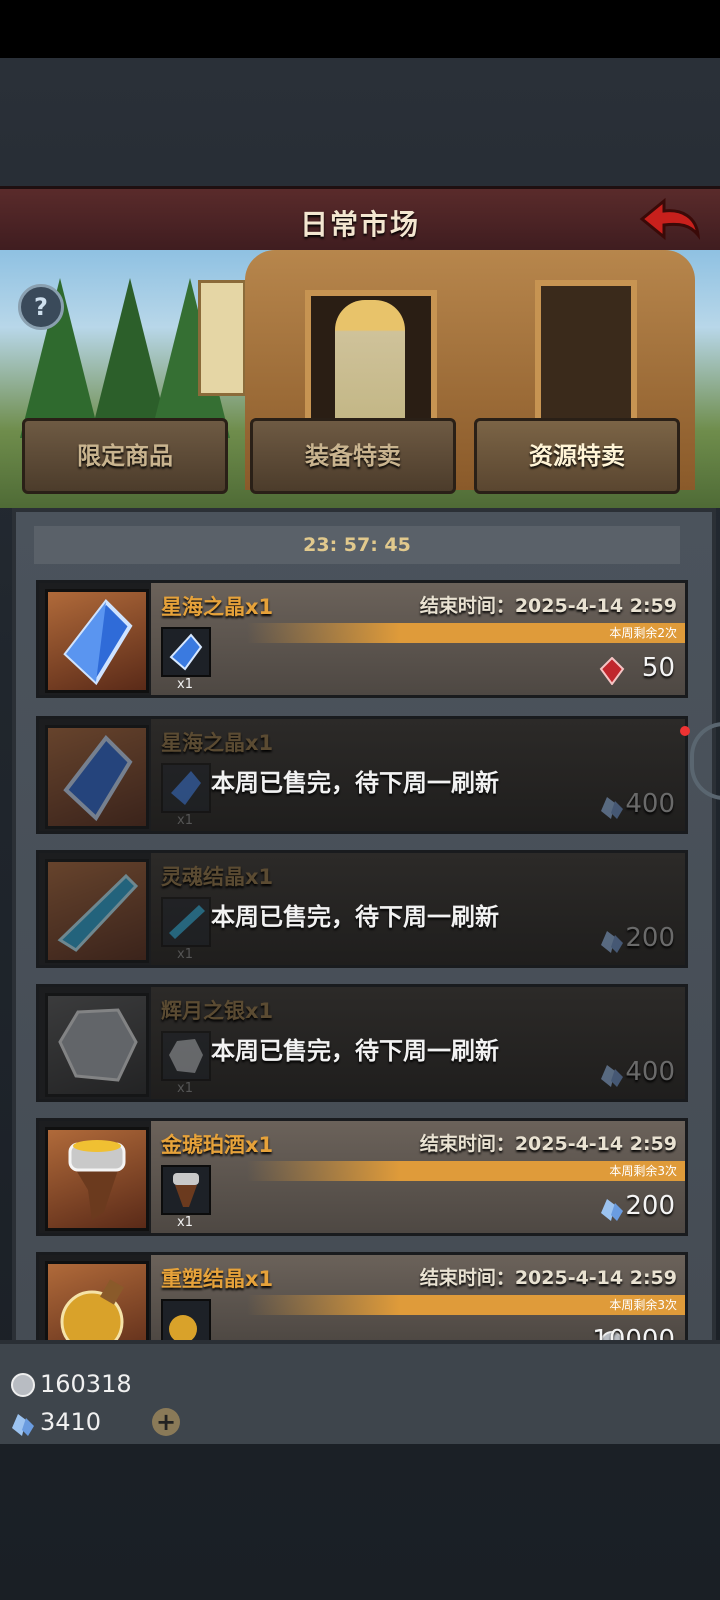 Image resolution: width=720 pixels, height=1600 pixels. Describe the element at coordinates (166, 1422) in the screenshot. I see `add-crystal-button: +` at that location.